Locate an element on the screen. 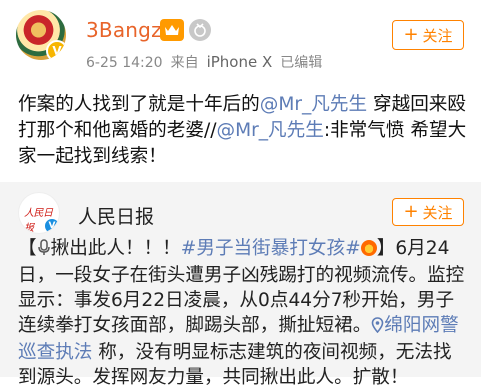 Image resolution: width=481 pixels, height=390 pixels. follow-button: + 关注 is located at coordinates (428, 35).